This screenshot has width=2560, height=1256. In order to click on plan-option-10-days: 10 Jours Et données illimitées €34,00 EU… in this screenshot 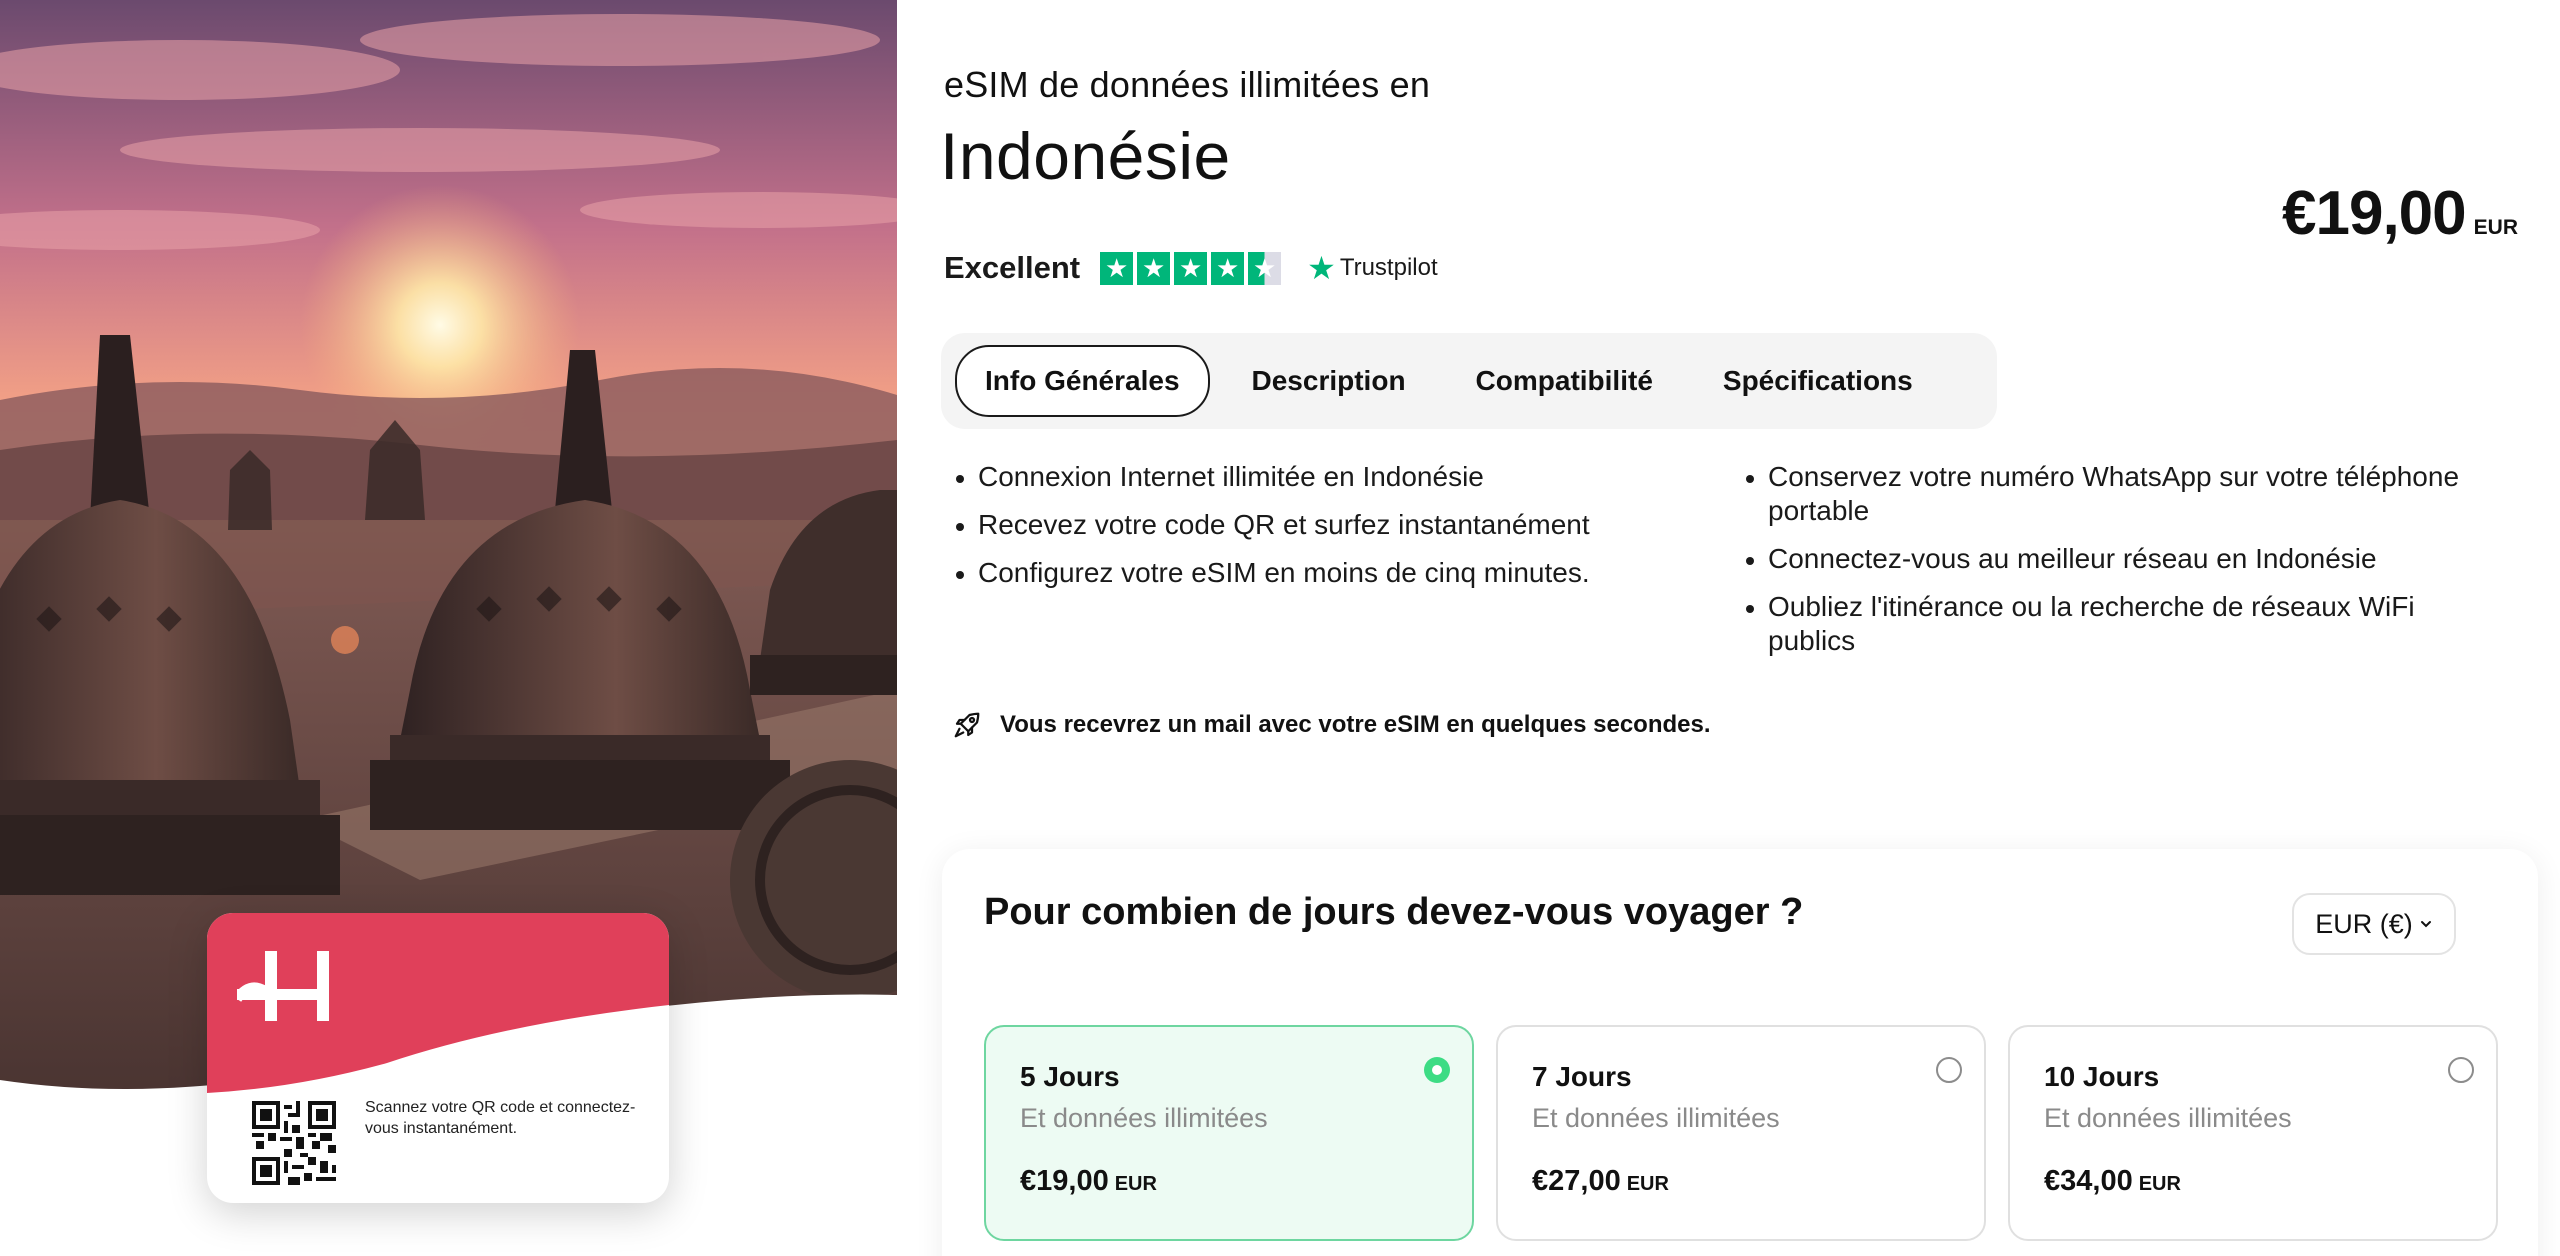, I will do `click(2253, 1133)`.